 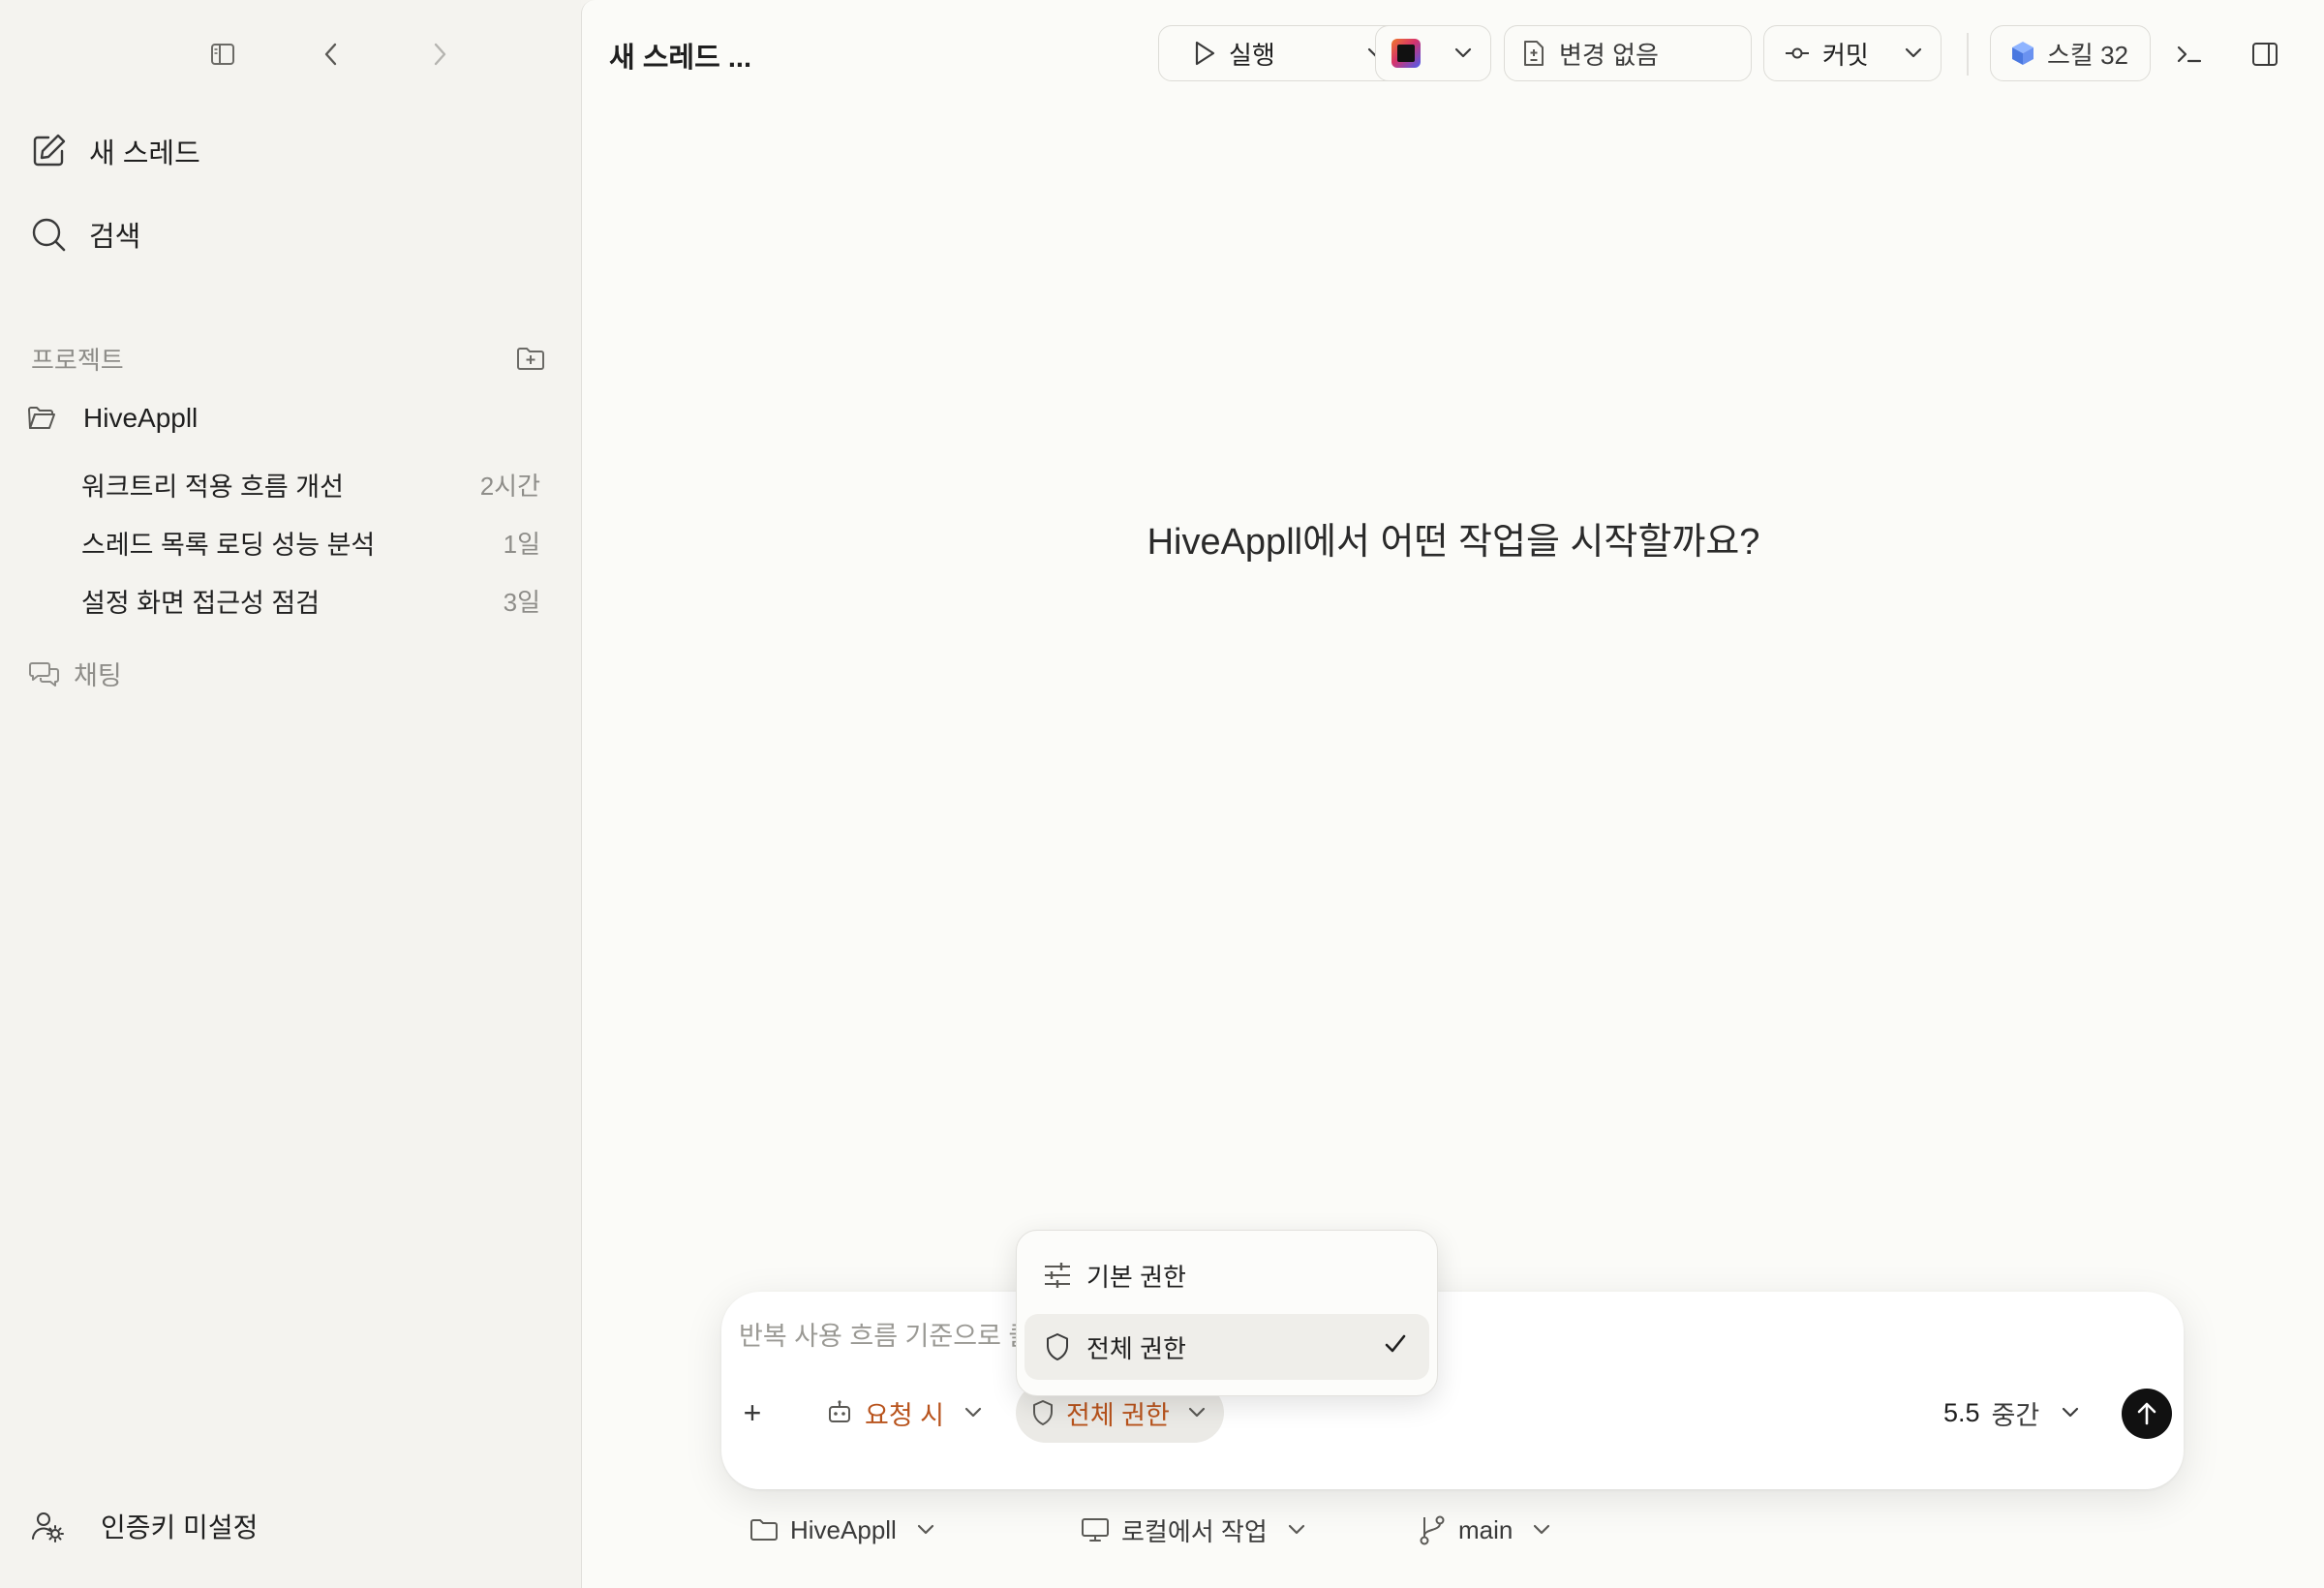 I want to click on folder-open-icon, so click(x=42, y=418).